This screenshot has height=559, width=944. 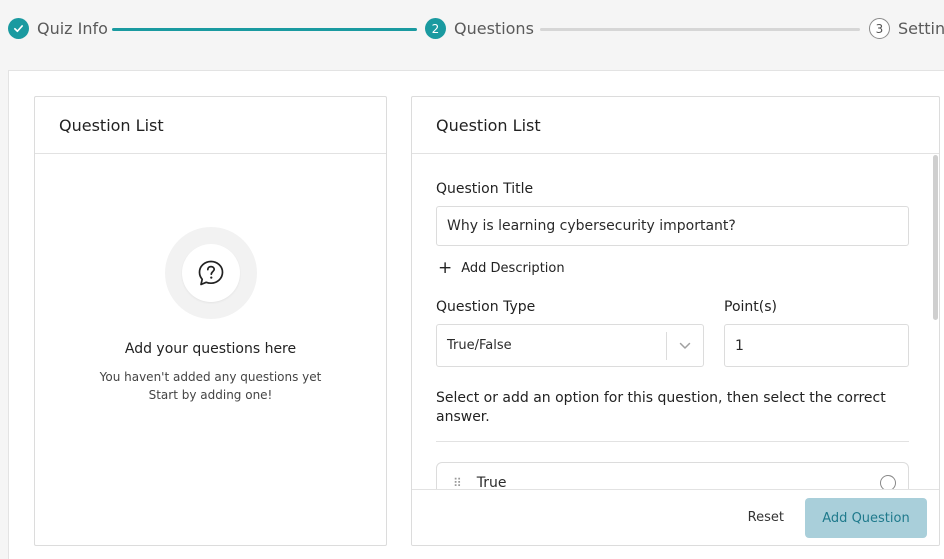 What do you see at coordinates (570, 345) in the screenshot?
I see `question-type-select: True/False` at bounding box center [570, 345].